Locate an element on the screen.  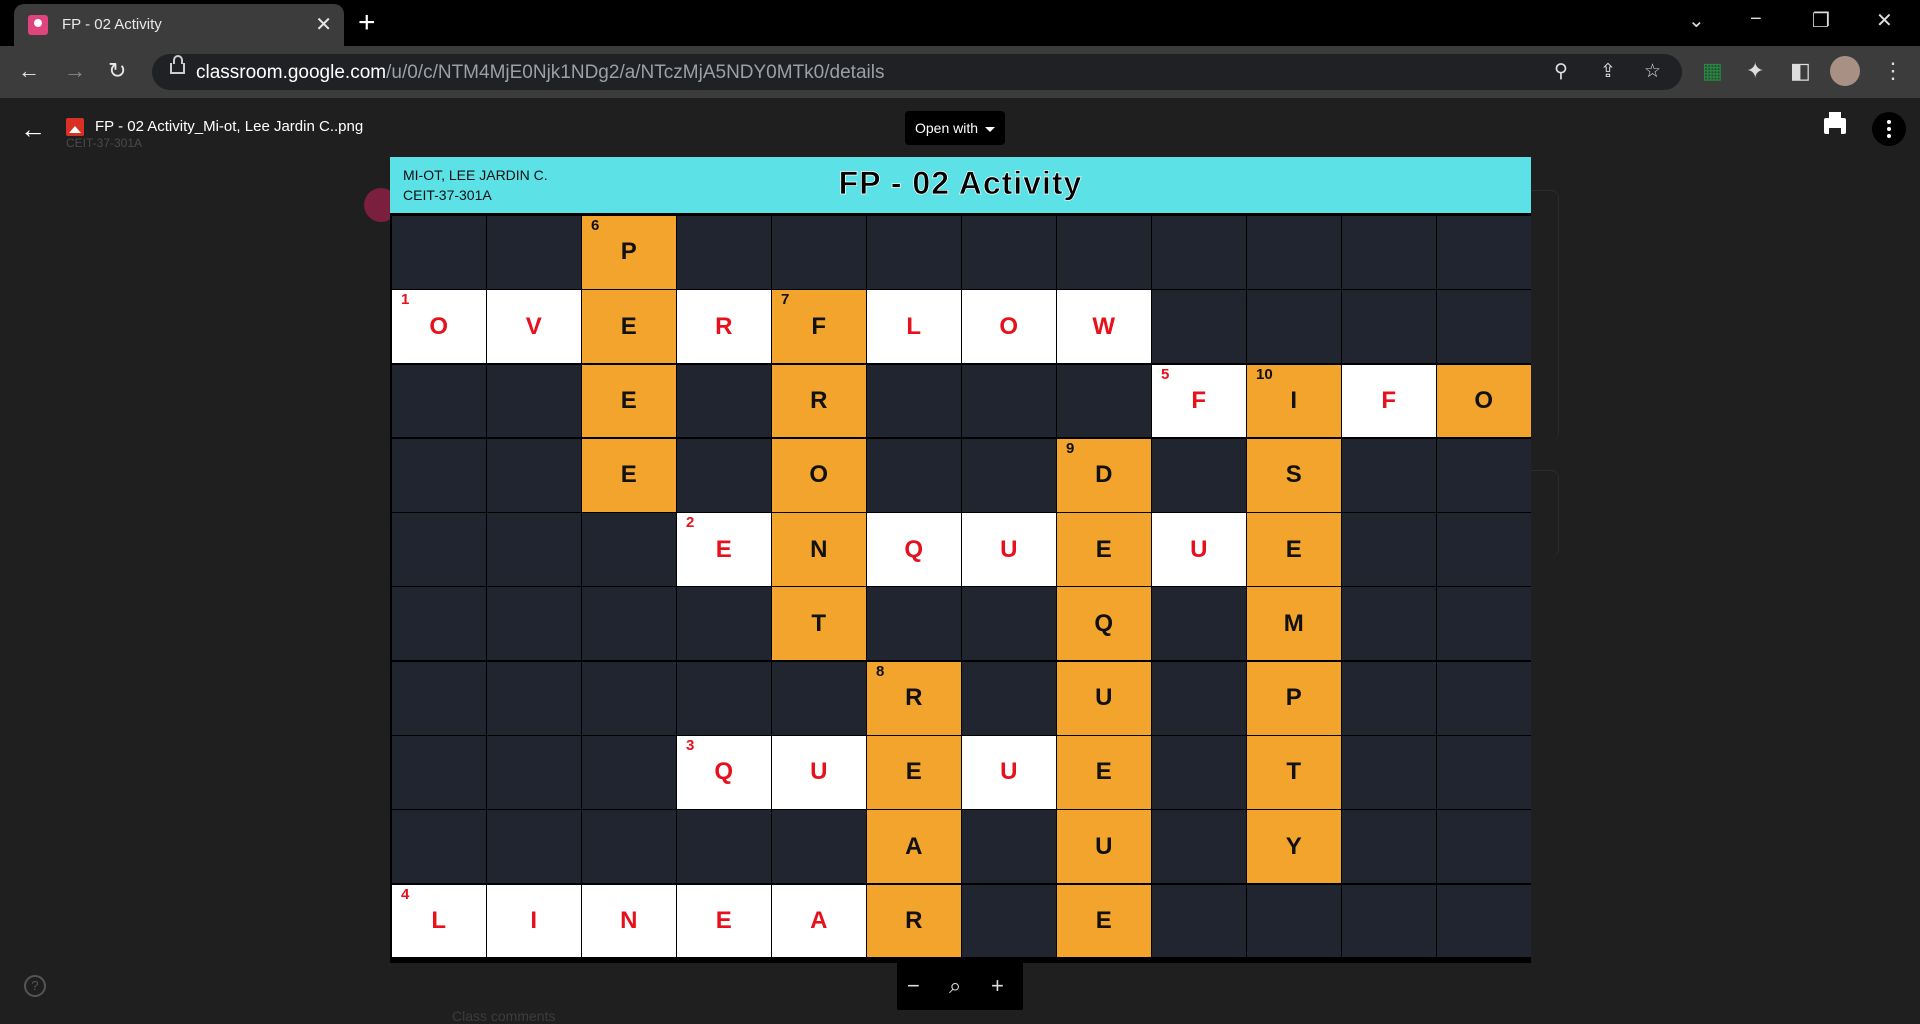
browser-tab: FP - 02 Activity ✕ is located at coordinates (179, 25).